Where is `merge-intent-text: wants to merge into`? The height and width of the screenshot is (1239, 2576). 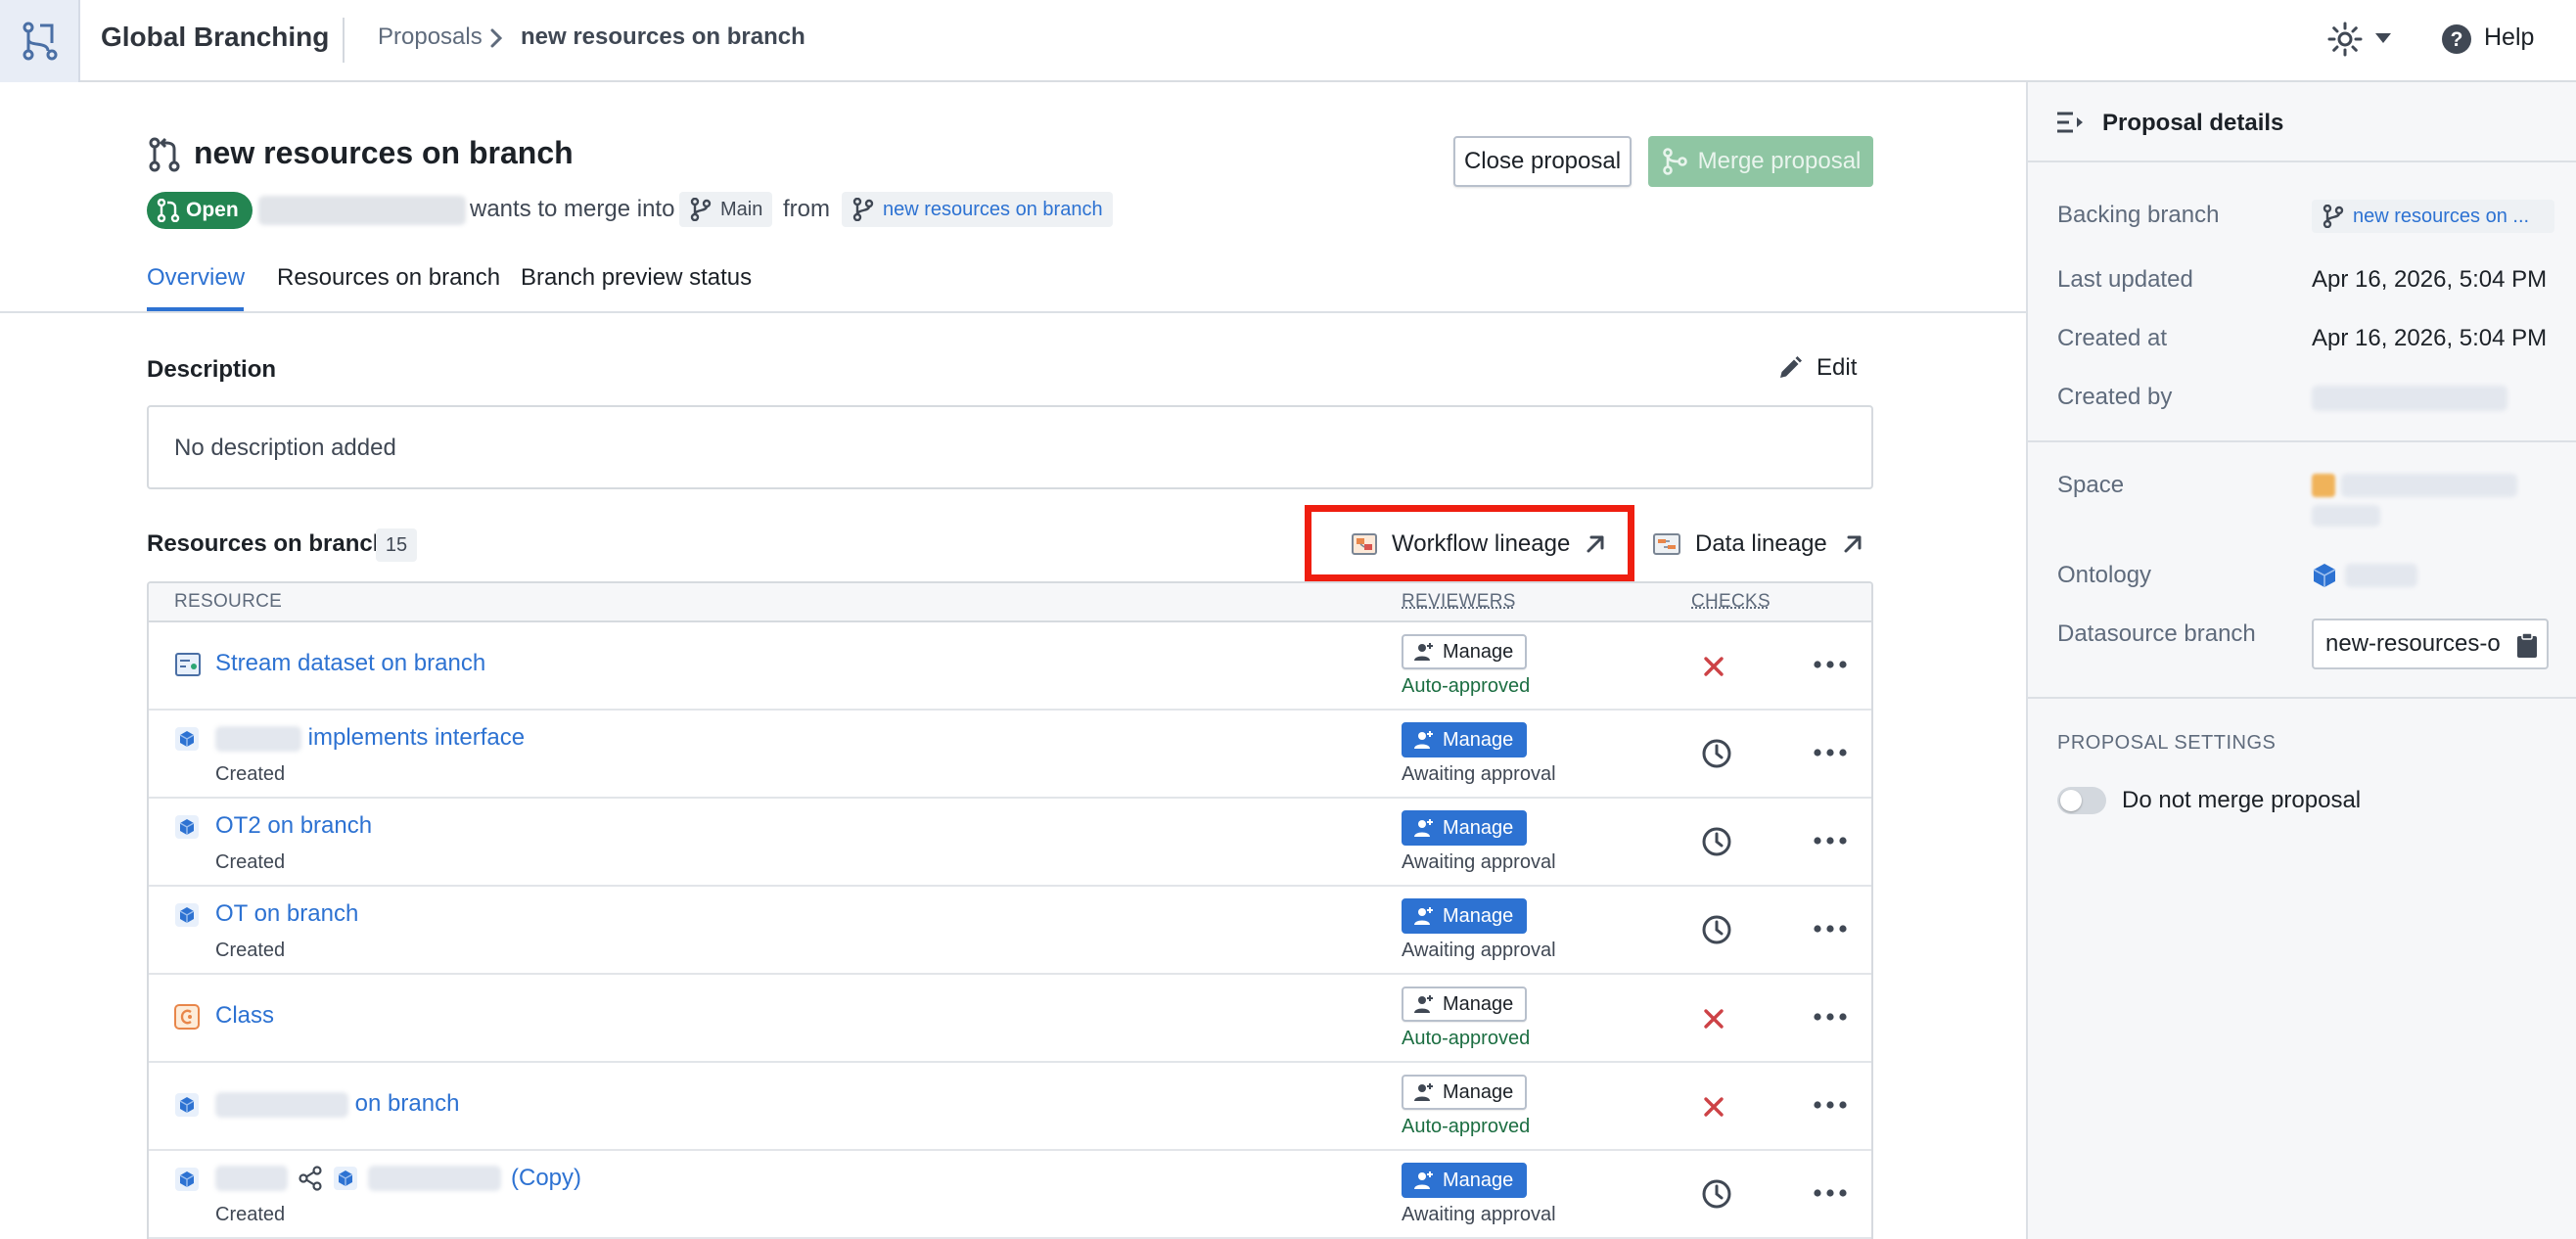 merge-intent-text: wants to merge into is located at coordinates (572, 209).